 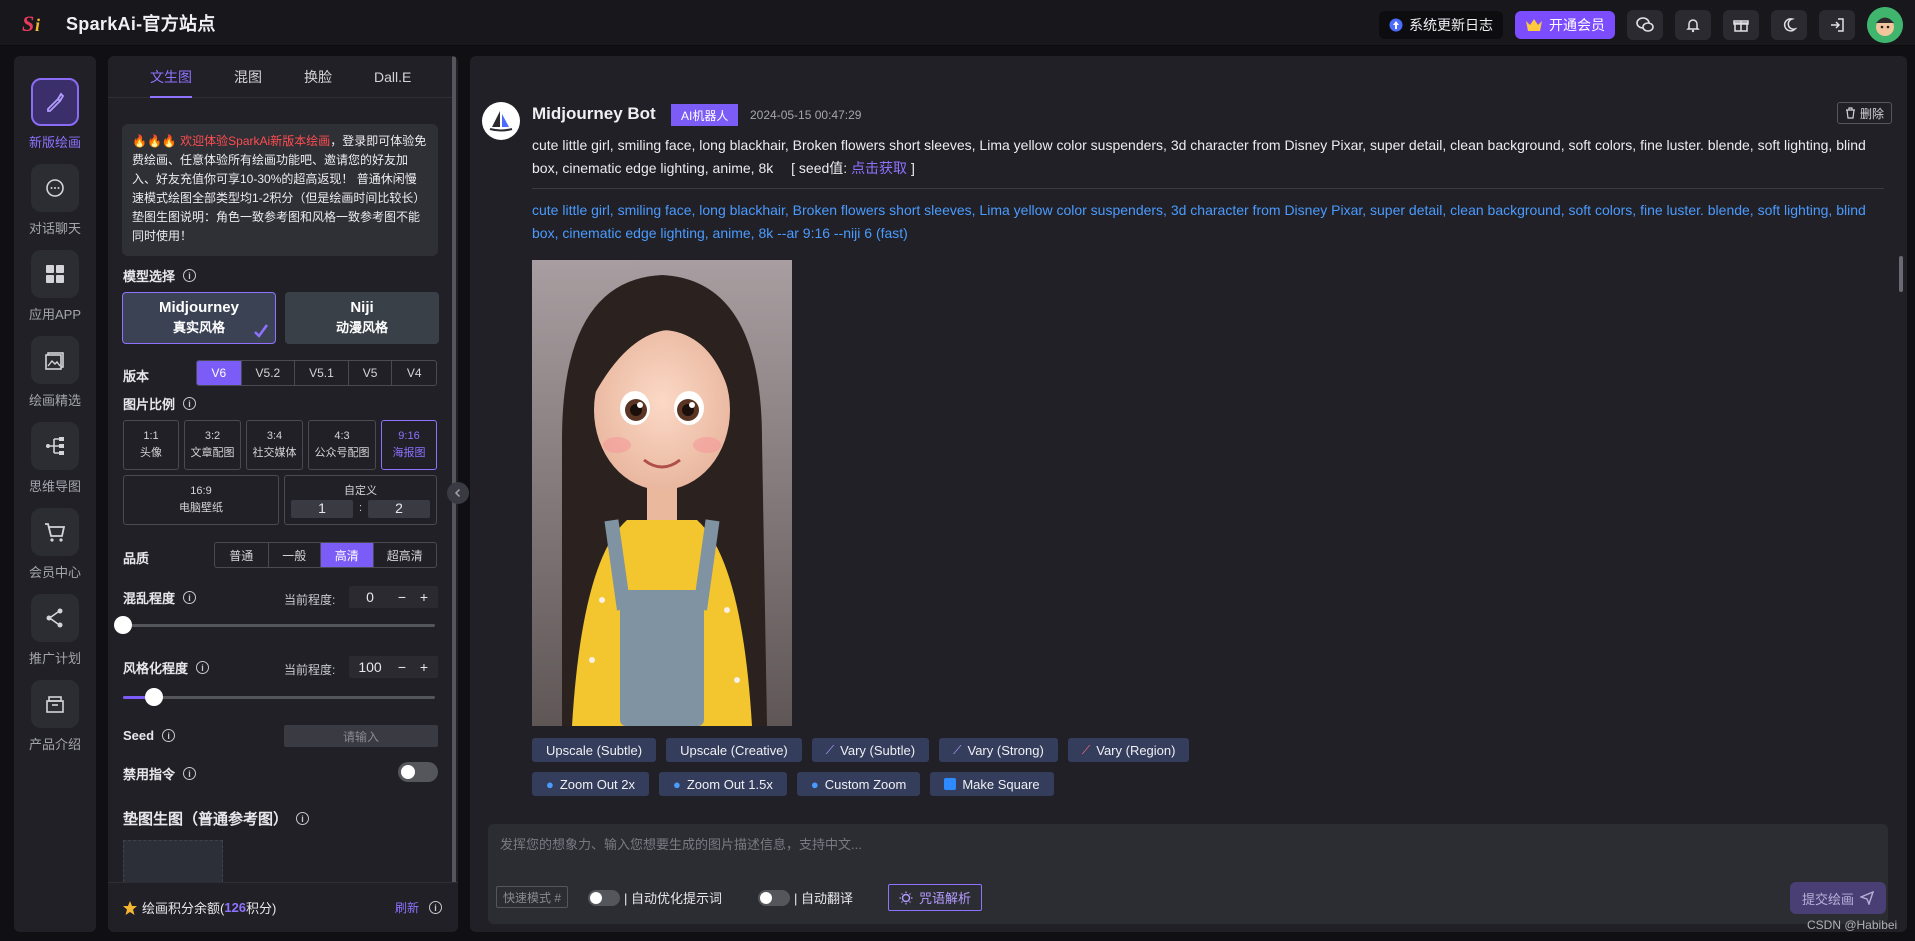 I want to click on submit-button: 提交绘画, so click(x=1838, y=898).